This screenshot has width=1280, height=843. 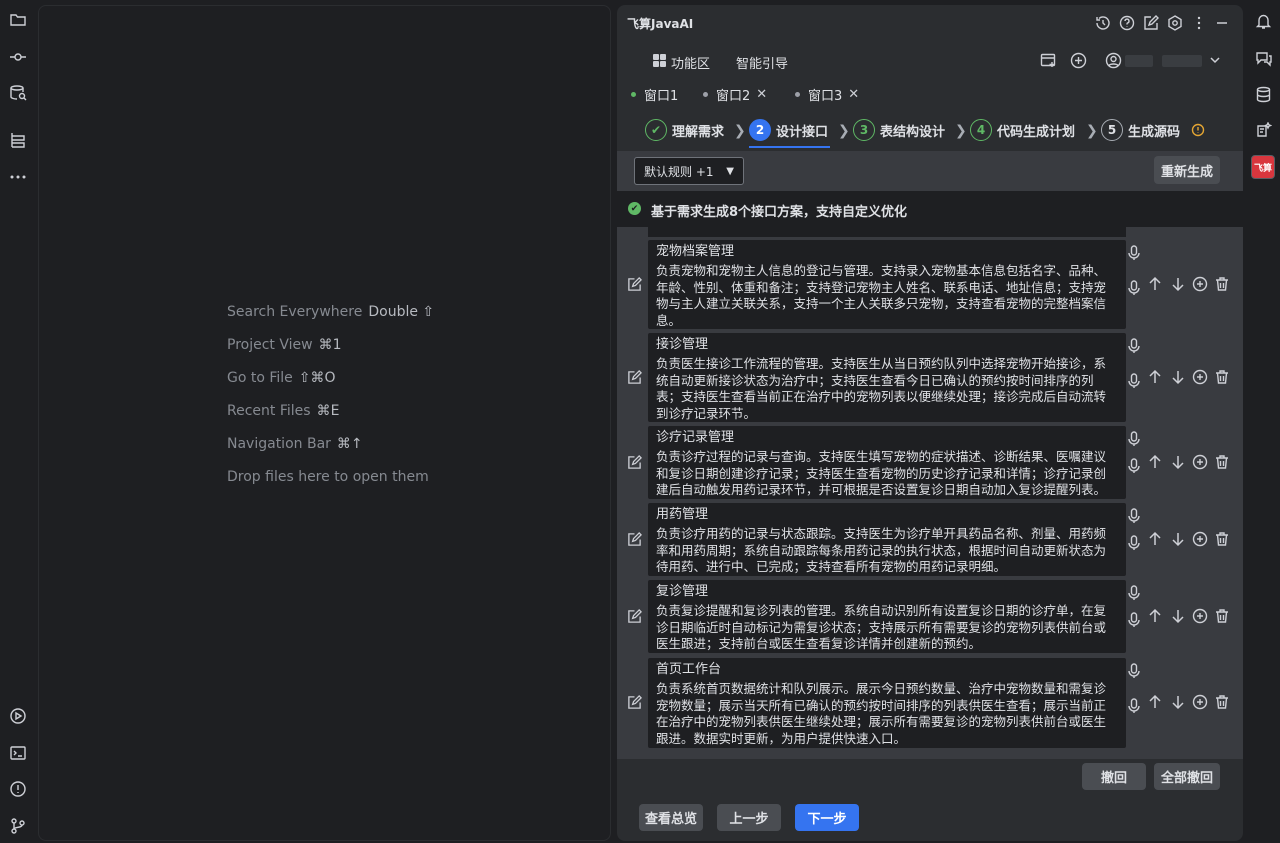 I want to click on problems-icon, so click(x=18, y=789).